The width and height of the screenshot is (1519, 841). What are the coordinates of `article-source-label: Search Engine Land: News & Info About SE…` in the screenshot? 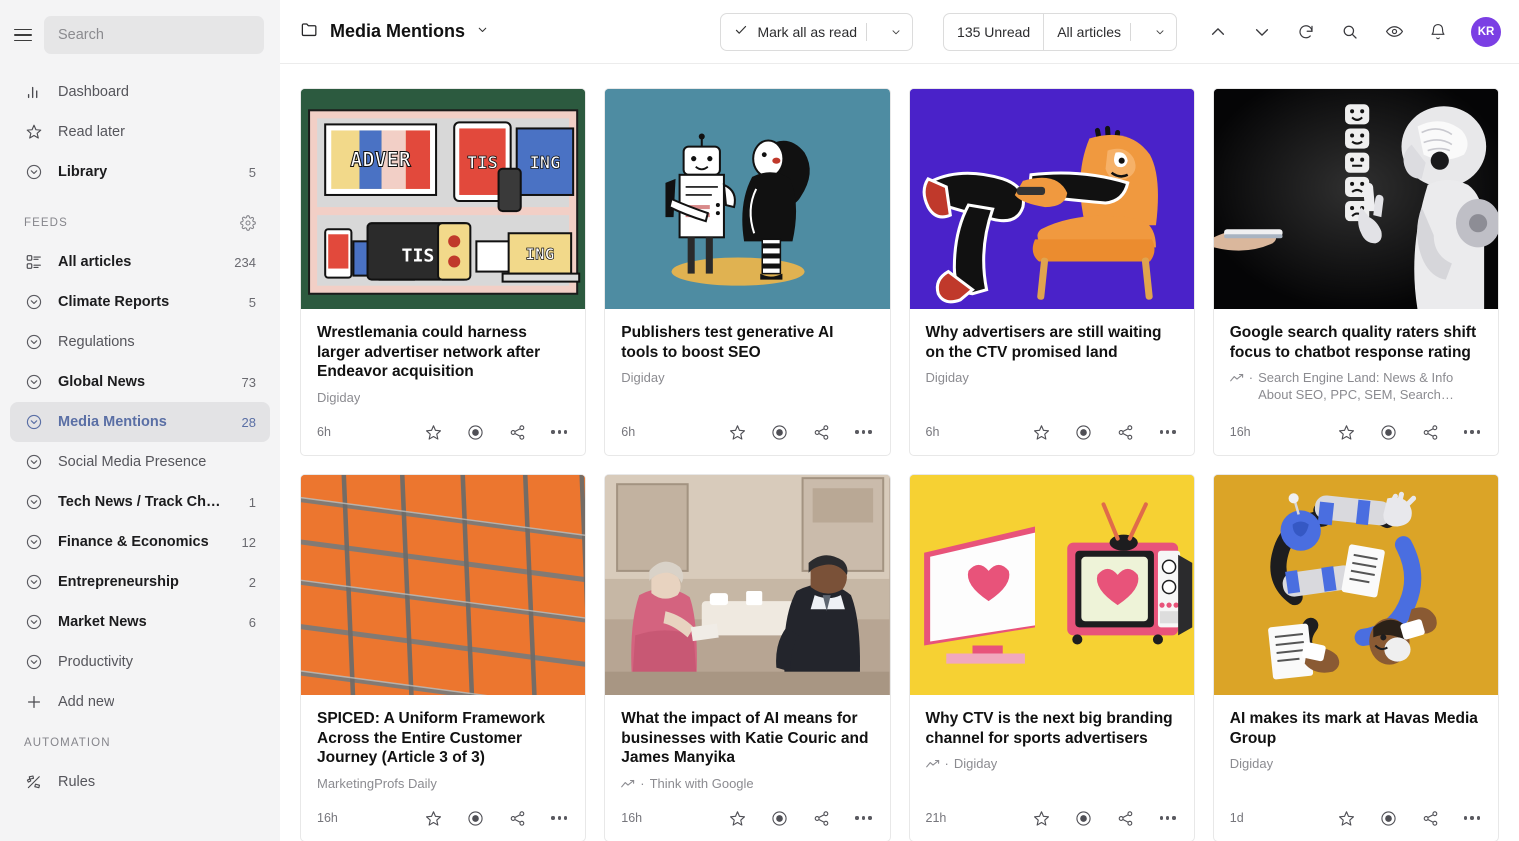 It's located at (1356, 386).